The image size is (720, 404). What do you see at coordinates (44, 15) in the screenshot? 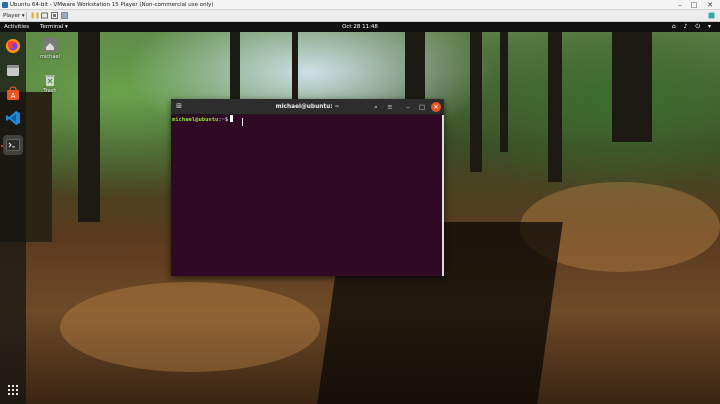
I see `vm-settings-icon` at bounding box center [44, 15].